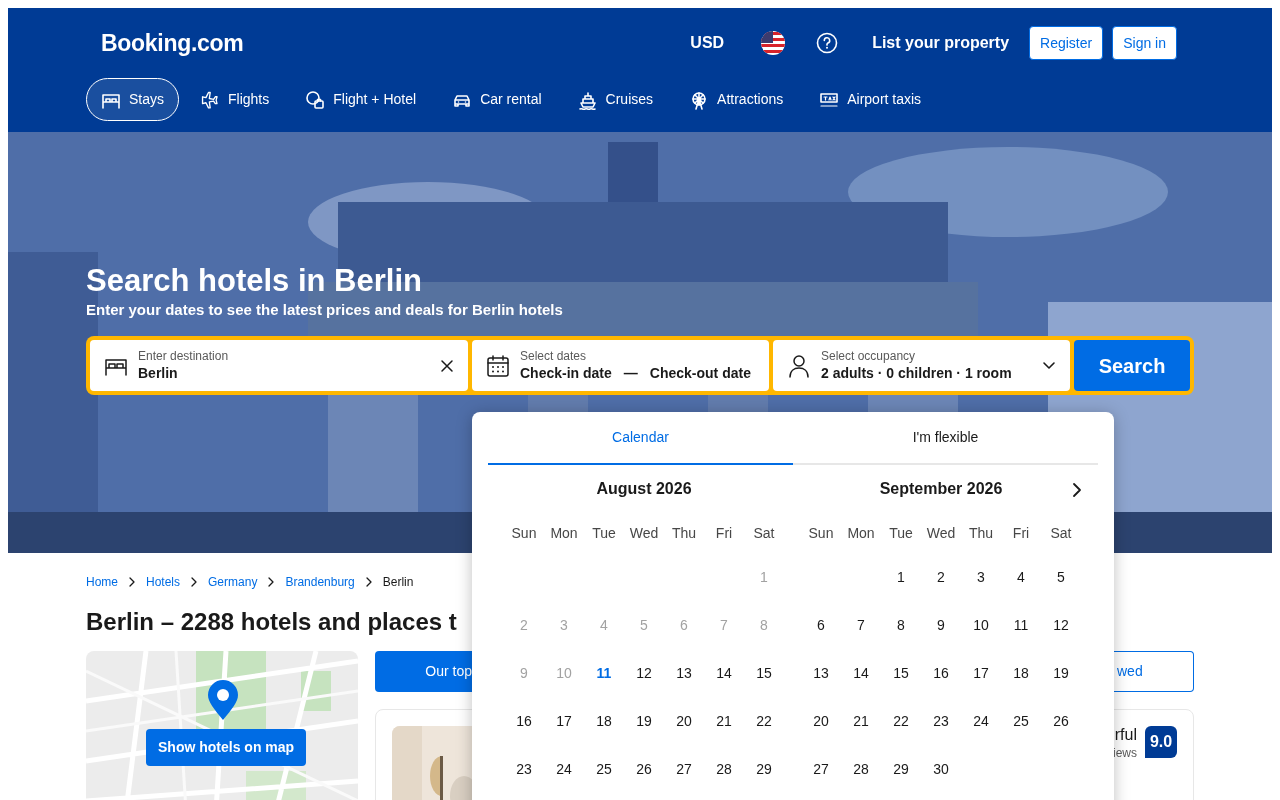 This screenshot has height=800, width=1280. I want to click on calendar-day: 5, so click(1061, 577).